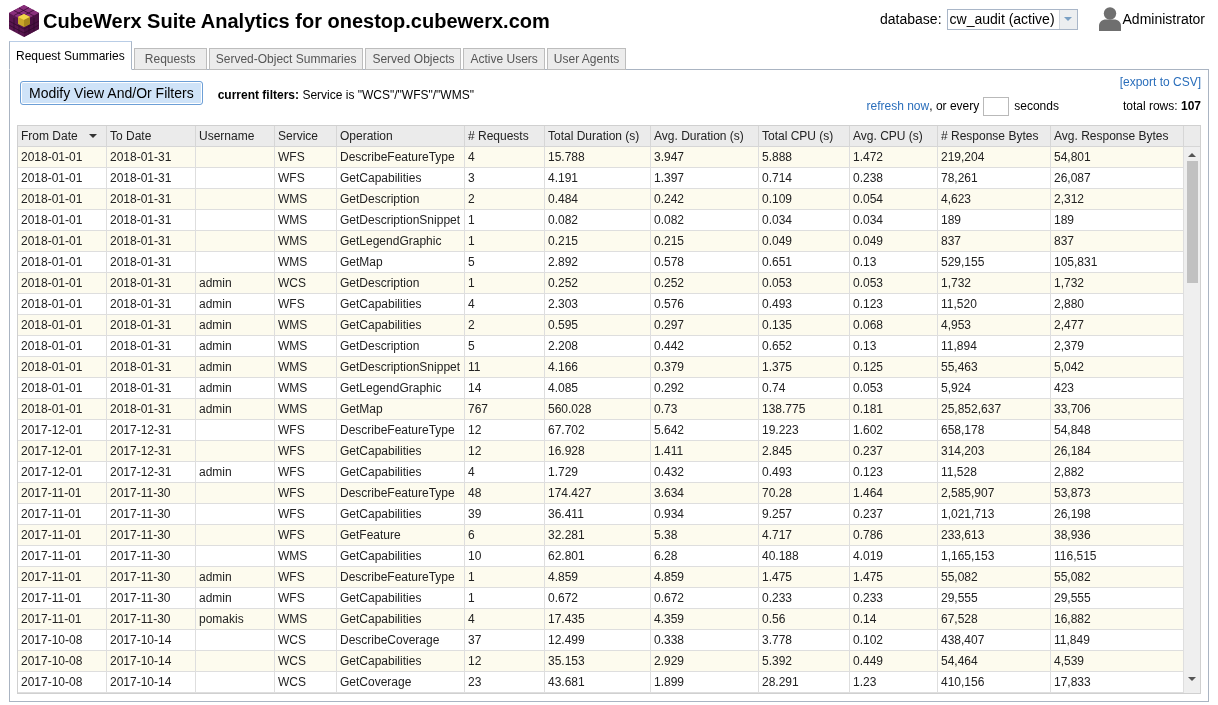 The height and width of the screenshot is (705, 1218). I want to click on table-cell: 2017-10-14, so click(151, 682).